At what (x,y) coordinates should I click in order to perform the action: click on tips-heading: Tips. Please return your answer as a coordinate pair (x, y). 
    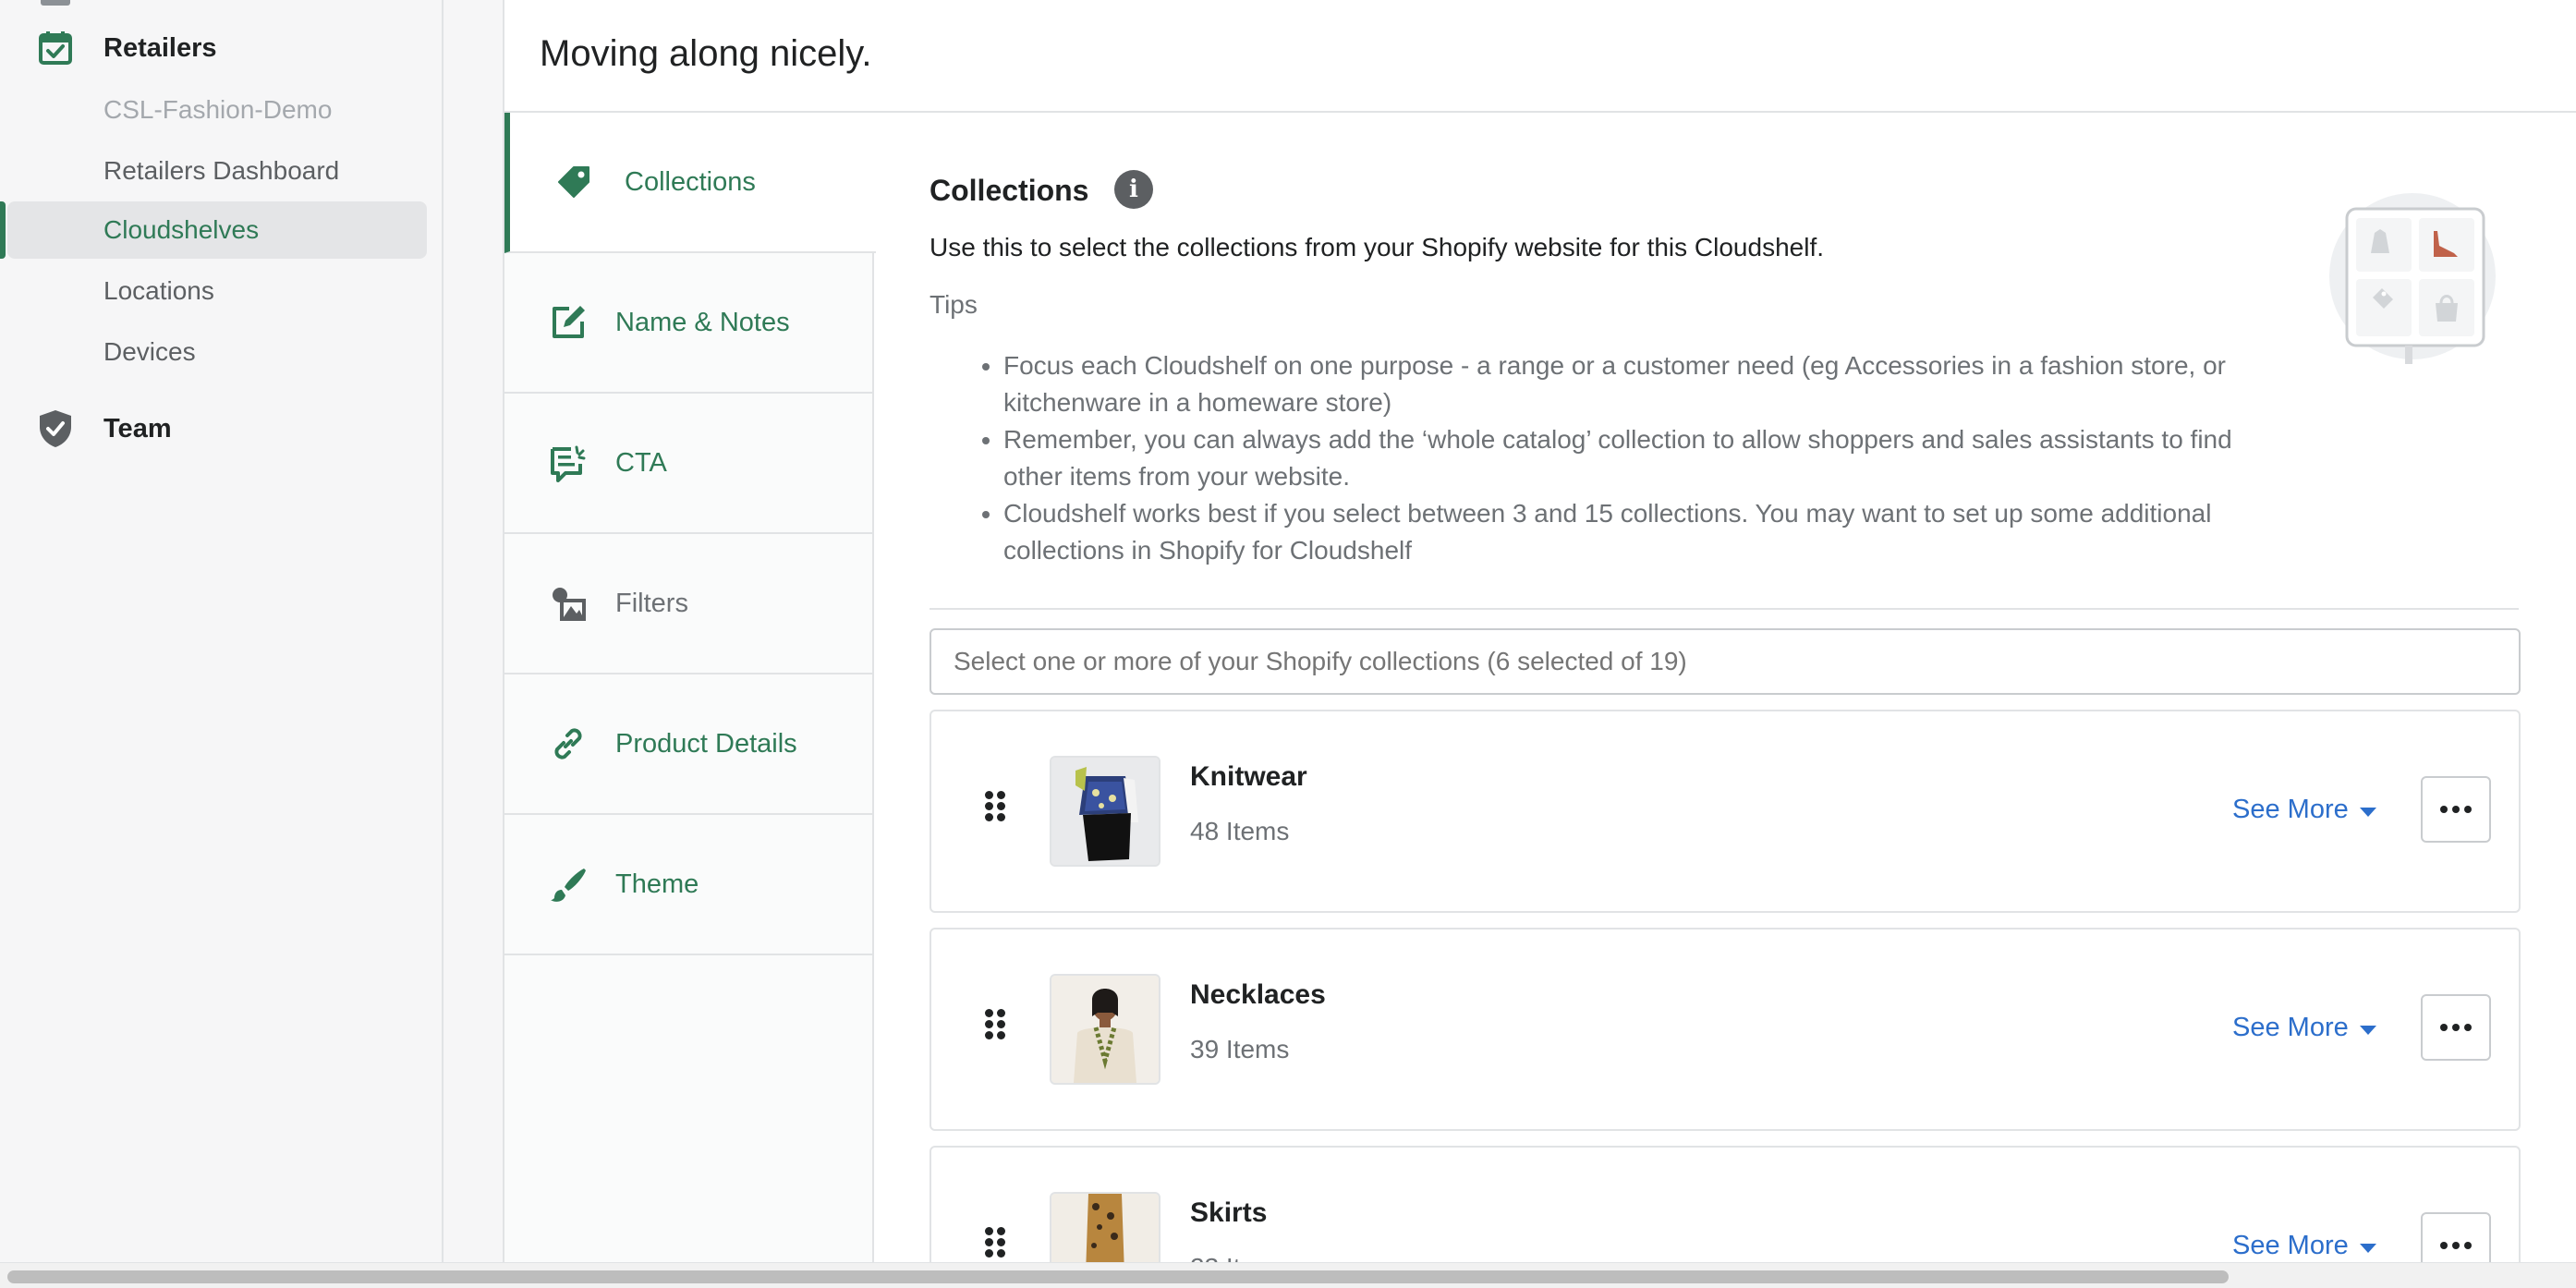
    Looking at the image, I should click on (954, 304).